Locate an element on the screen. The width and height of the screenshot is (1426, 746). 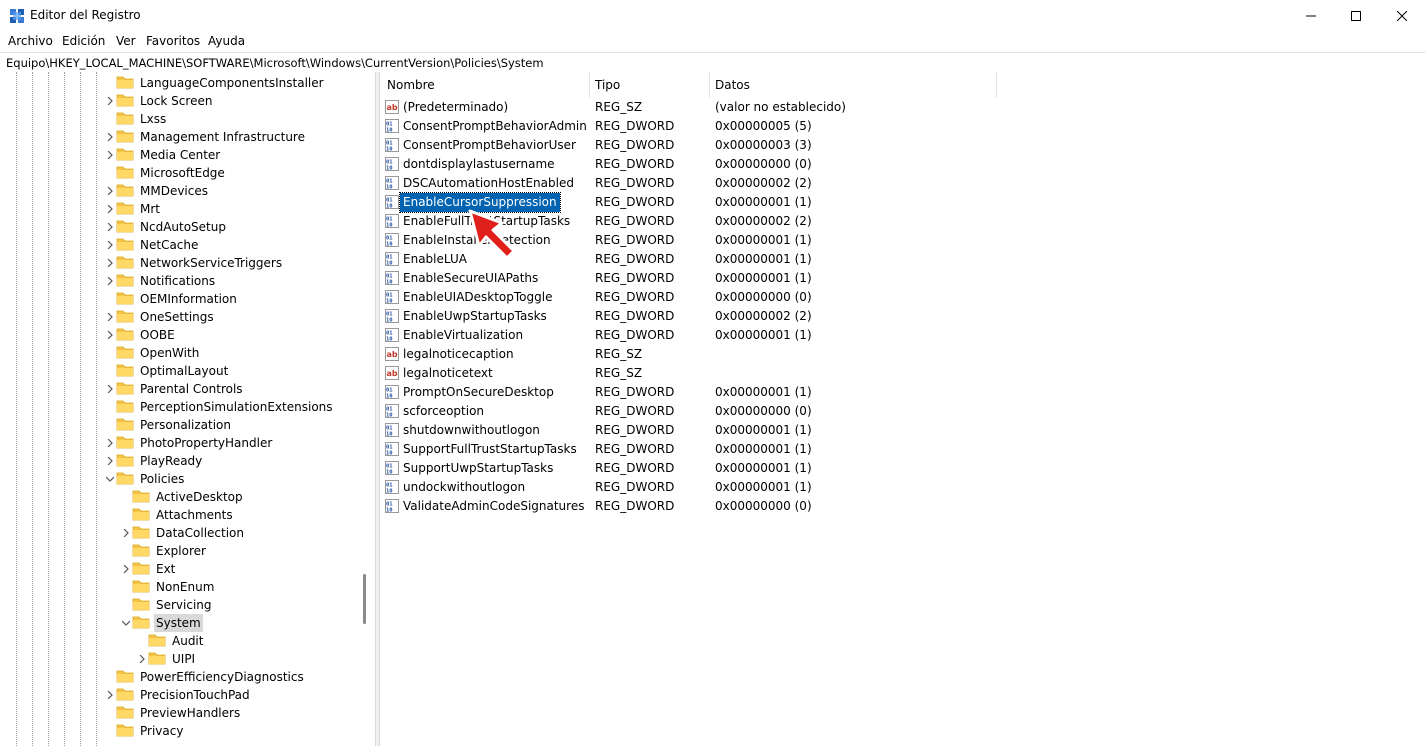
tree-item-precisiontouchpad: PrecisionTouchPad is located at coordinates (178, 695).